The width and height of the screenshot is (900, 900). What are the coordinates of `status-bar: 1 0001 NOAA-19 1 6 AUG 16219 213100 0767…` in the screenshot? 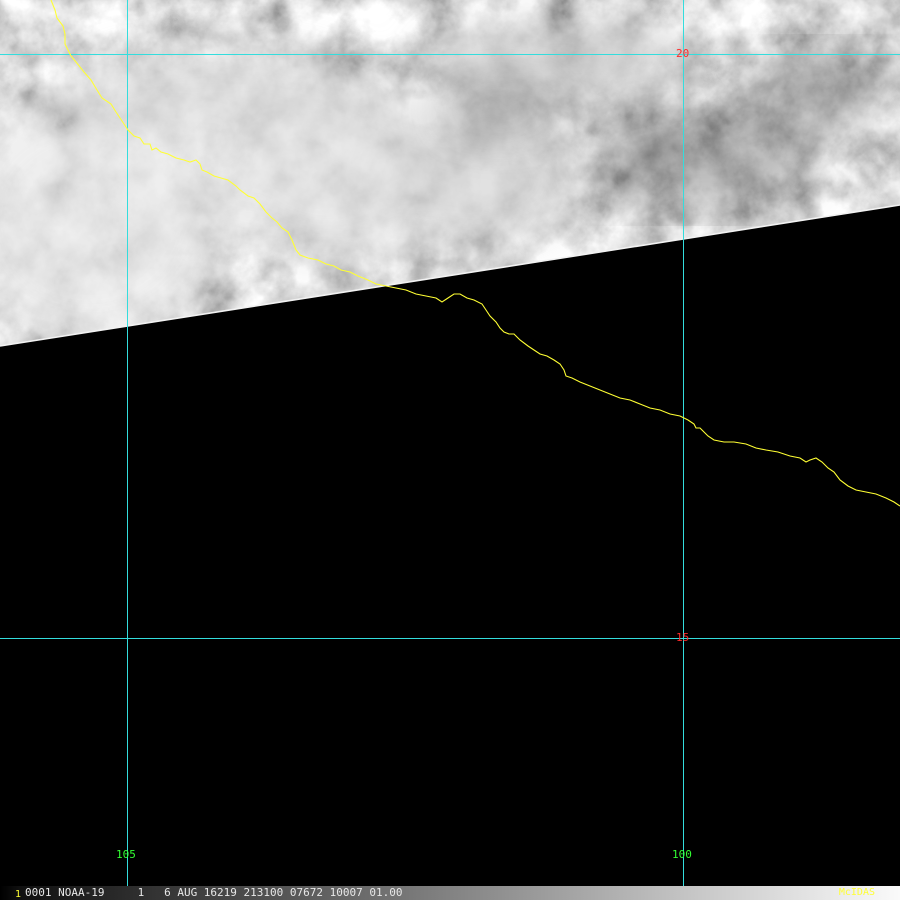 It's located at (450, 893).